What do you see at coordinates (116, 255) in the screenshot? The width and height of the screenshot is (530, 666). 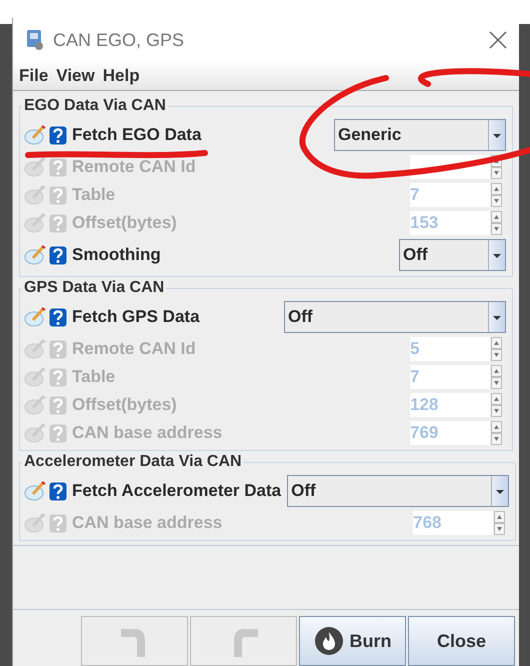 I see `field-label: Smoothing` at bounding box center [116, 255].